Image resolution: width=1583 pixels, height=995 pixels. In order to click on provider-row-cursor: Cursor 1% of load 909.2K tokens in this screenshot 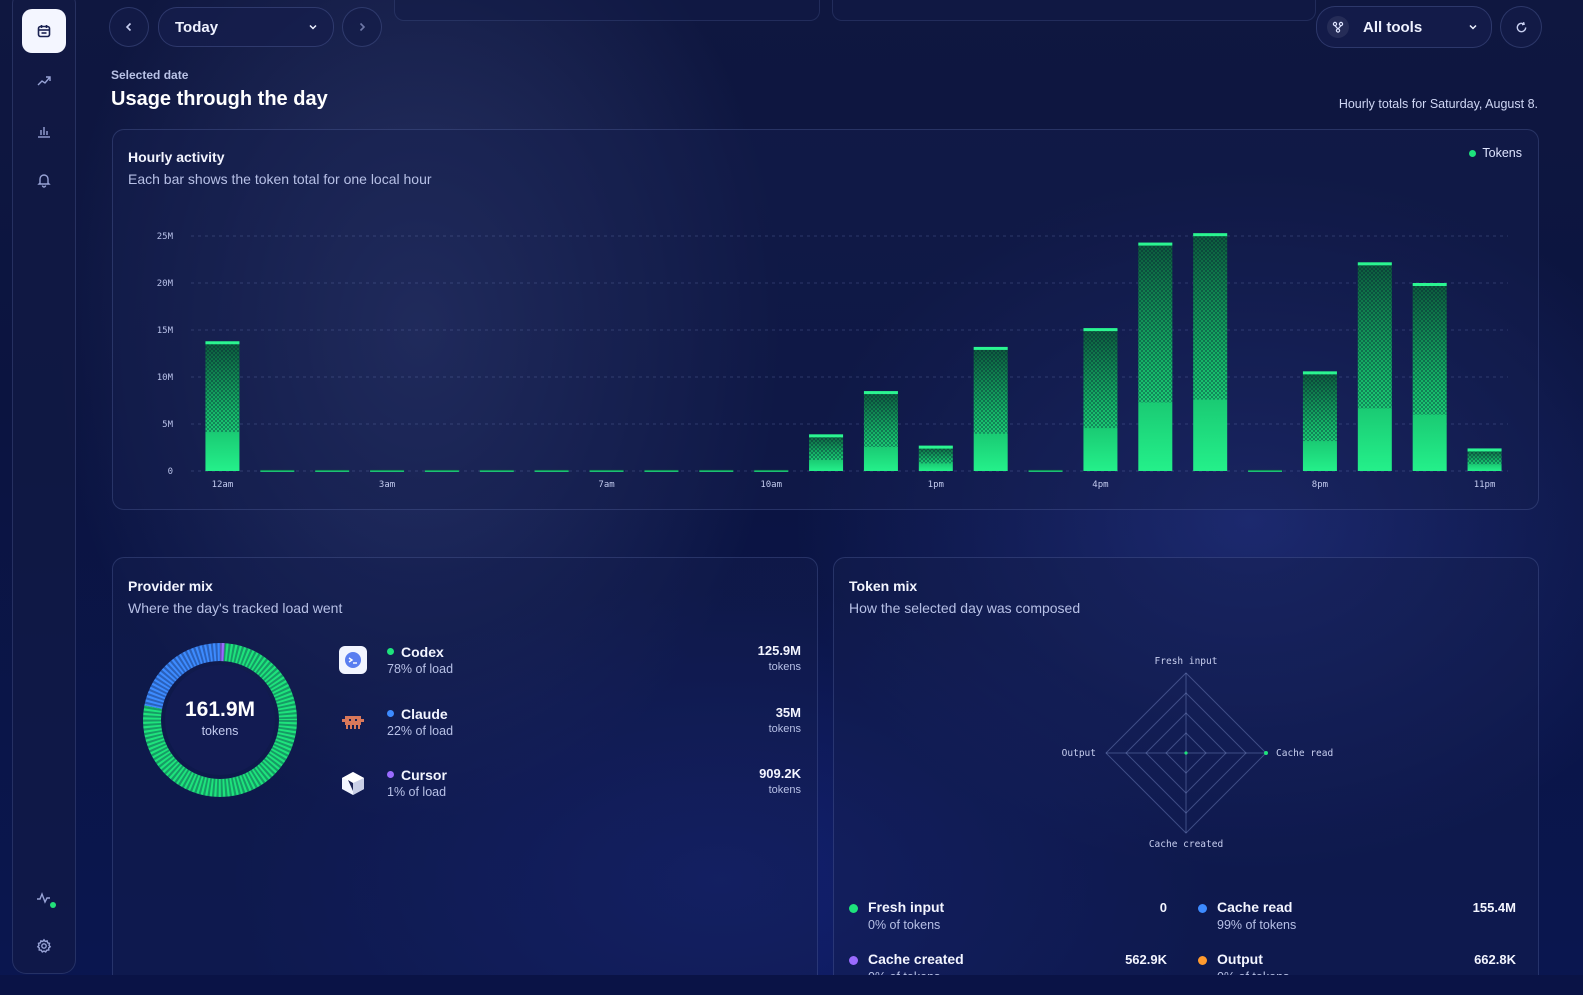, I will do `click(570, 786)`.